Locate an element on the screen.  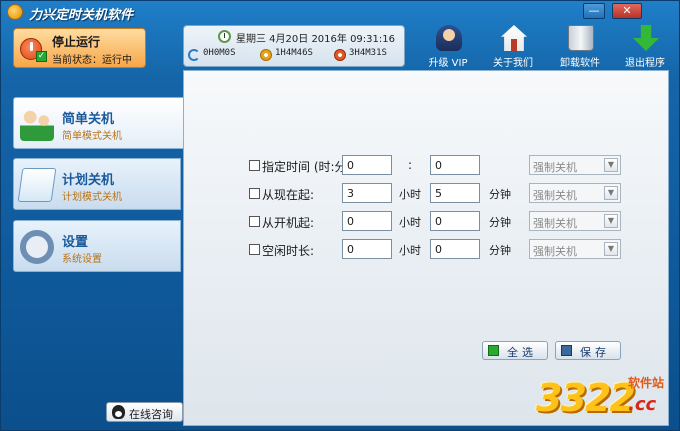
select-all-label: 全选 is located at coordinates (522, 352).